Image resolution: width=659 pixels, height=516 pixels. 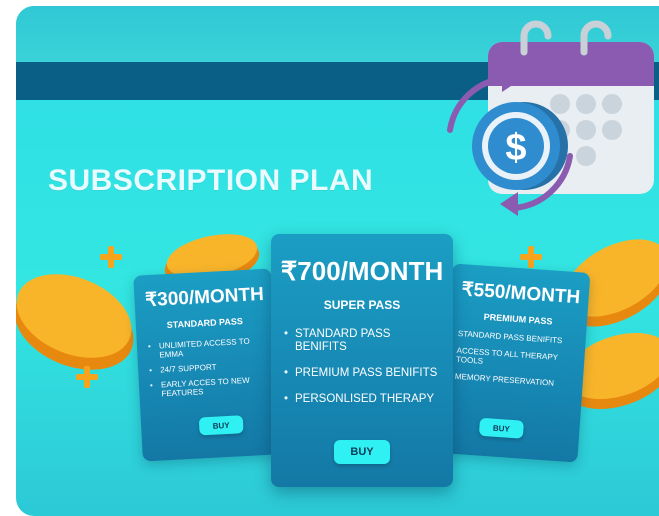 What do you see at coordinates (504, 379) in the screenshot?
I see `feature-item: MEMORY PRESERVATION` at bounding box center [504, 379].